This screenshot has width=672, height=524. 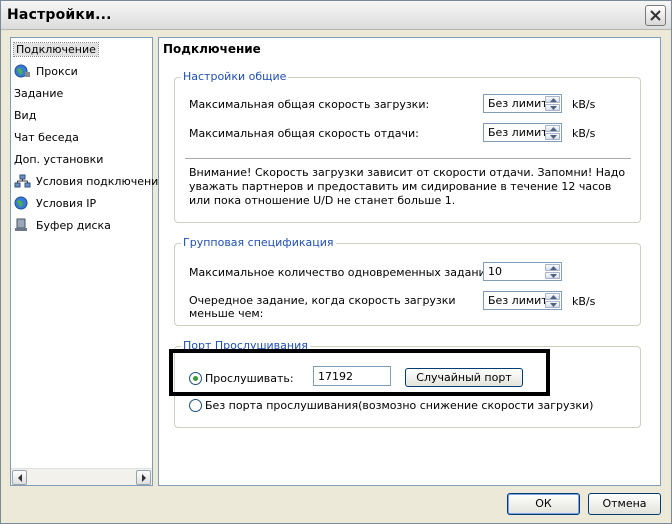 What do you see at coordinates (81, 476) in the screenshot?
I see `tree-horizontal-scrollbar` at bounding box center [81, 476].